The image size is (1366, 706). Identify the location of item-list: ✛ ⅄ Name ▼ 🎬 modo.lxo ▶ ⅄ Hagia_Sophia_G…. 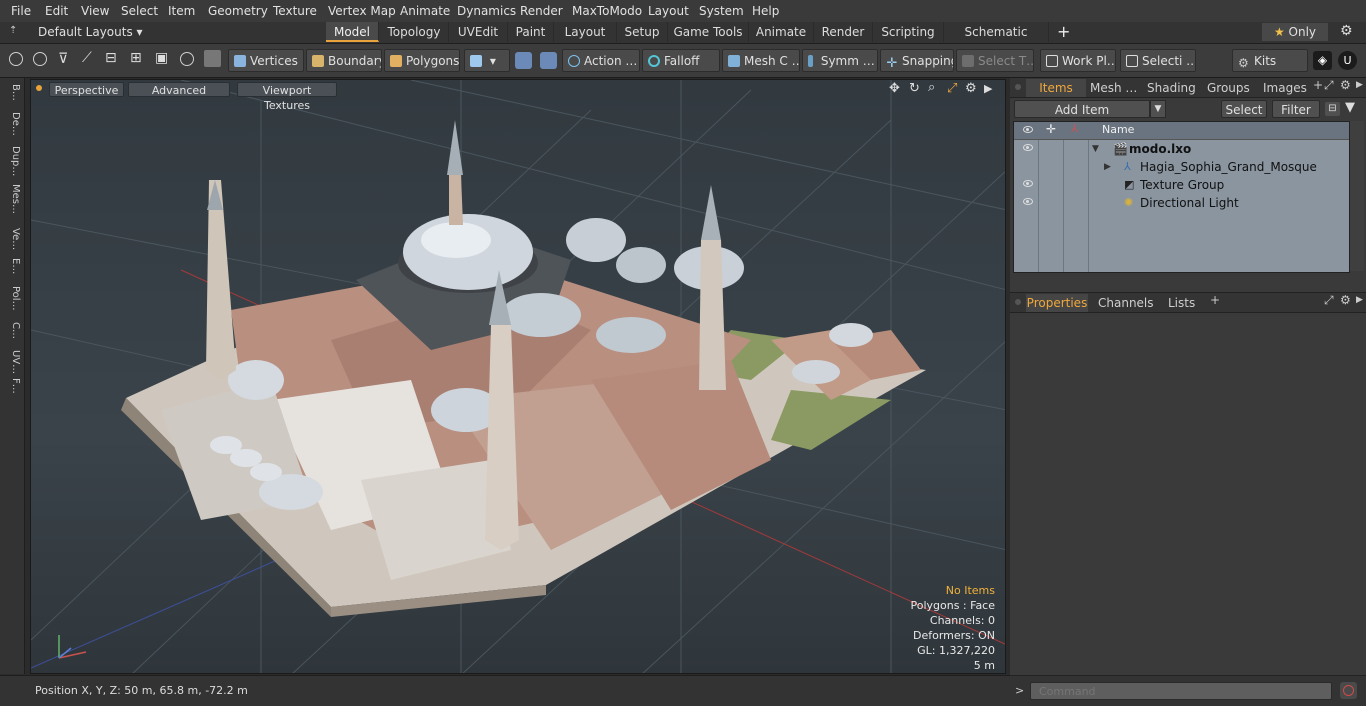
(1181, 197).